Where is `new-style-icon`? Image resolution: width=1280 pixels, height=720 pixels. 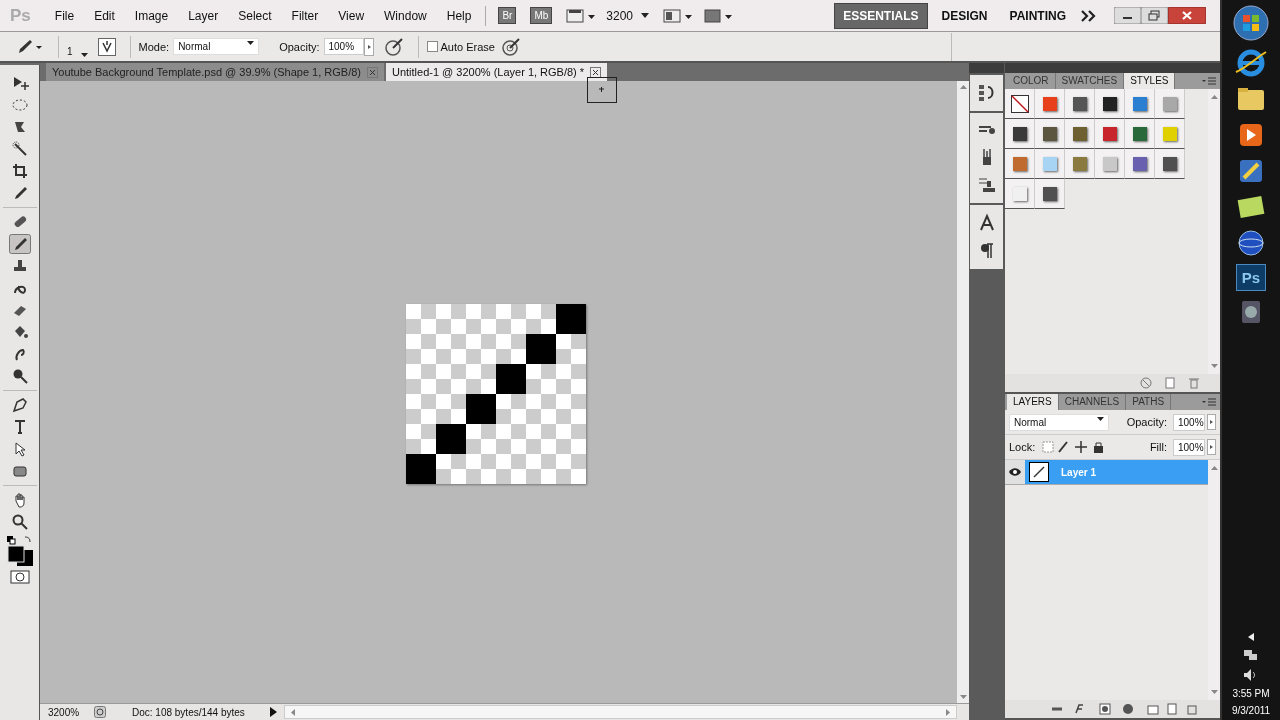
new-style-icon is located at coordinates (1170, 383).